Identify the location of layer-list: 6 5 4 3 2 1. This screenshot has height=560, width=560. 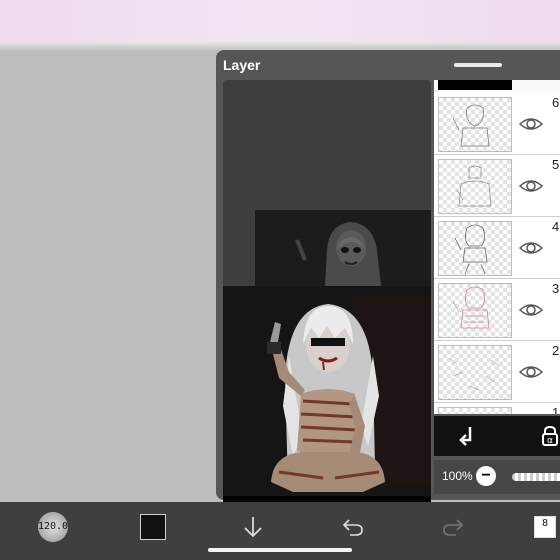
(497, 247).